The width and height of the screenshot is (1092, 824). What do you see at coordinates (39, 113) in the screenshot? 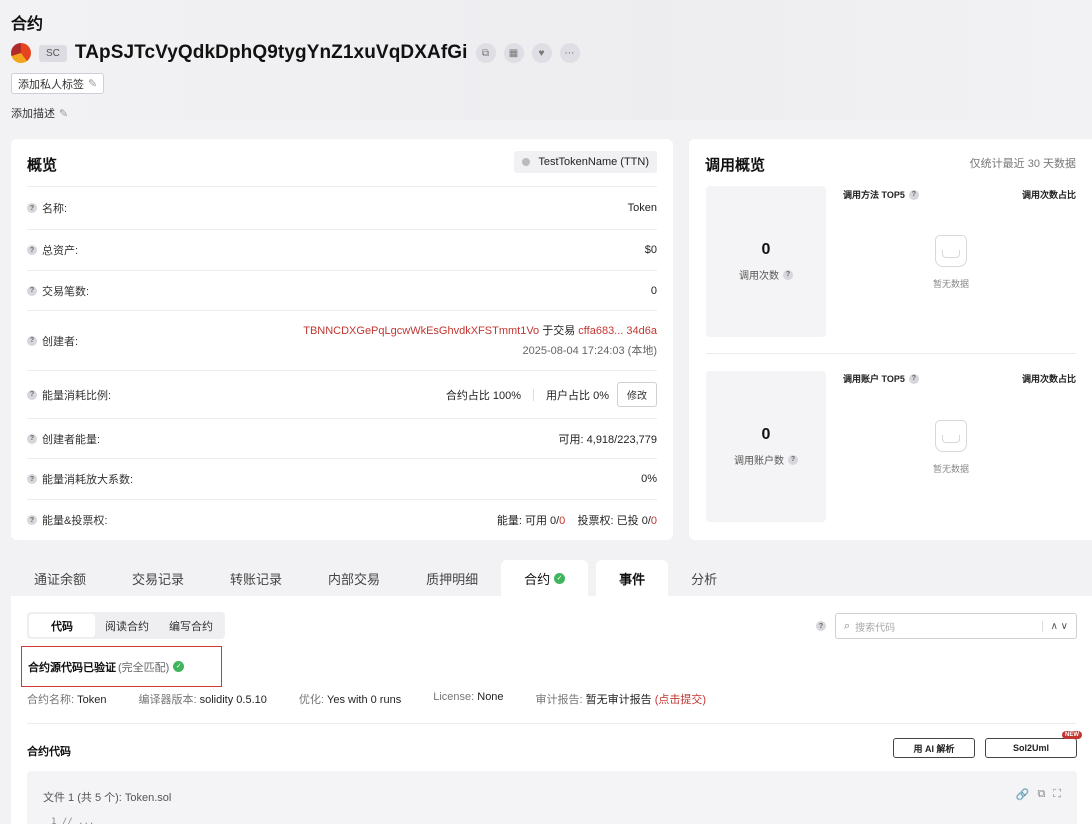
I see `add-description-button: 添加描述 ✎` at bounding box center [39, 113].